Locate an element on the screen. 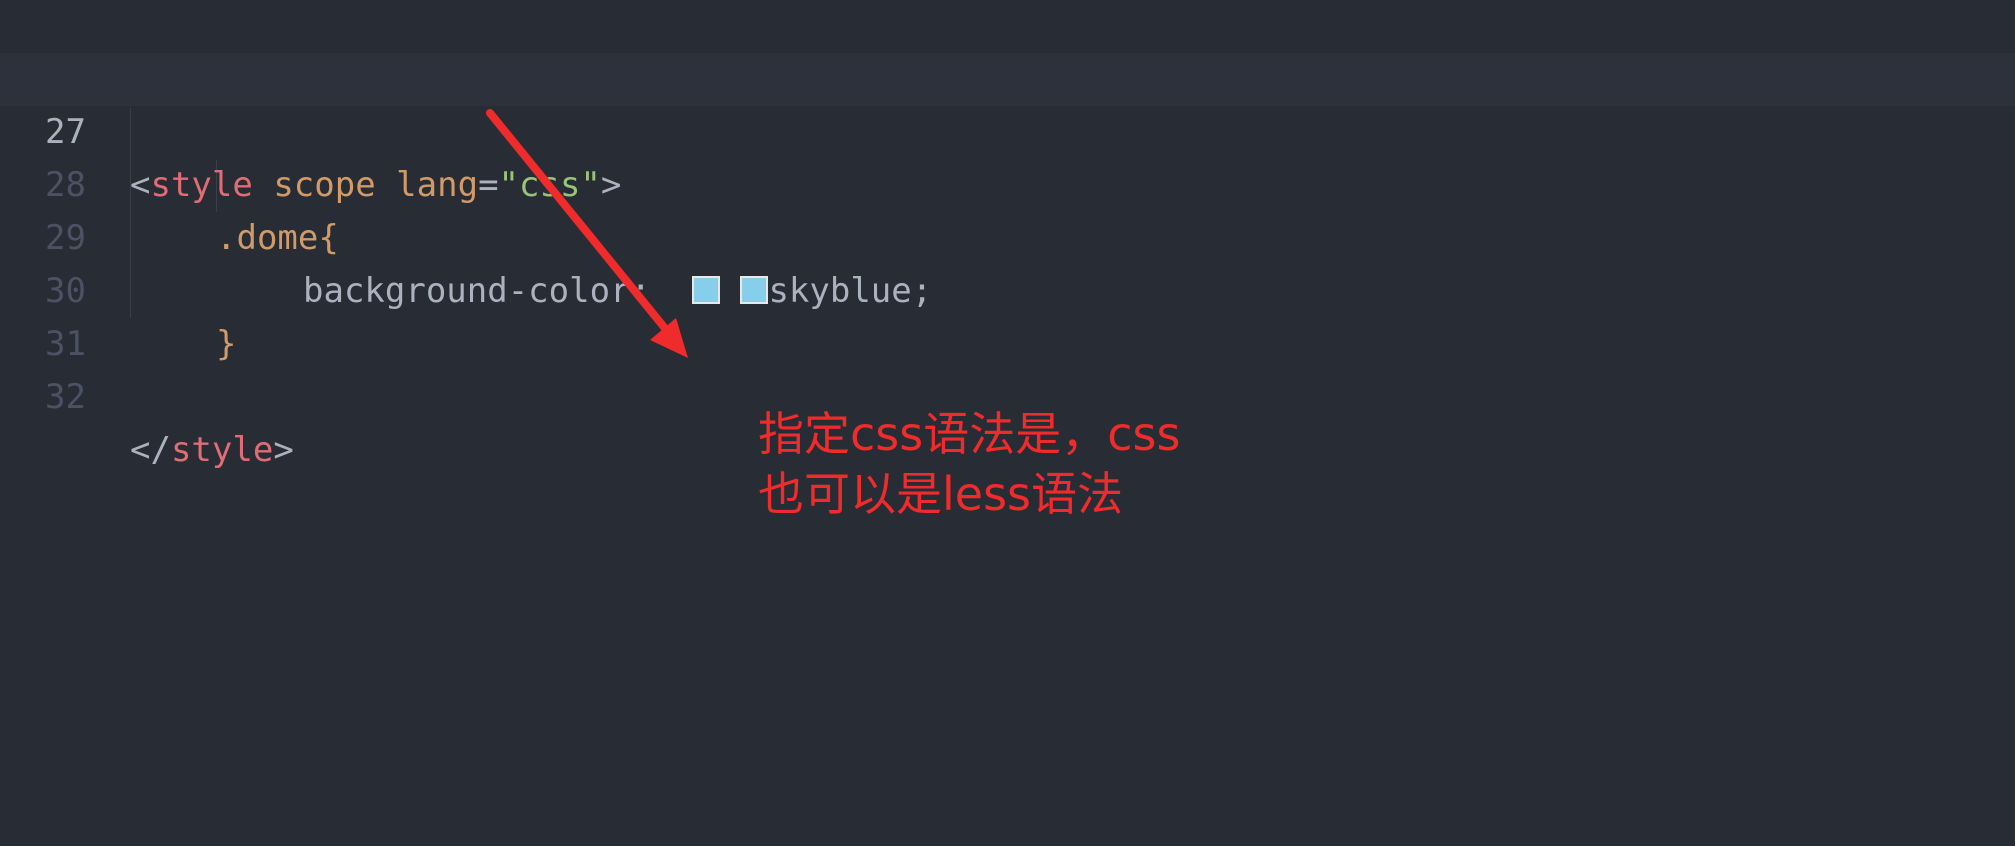  tag-close-bracket: > is located at coordinates (283, 450).